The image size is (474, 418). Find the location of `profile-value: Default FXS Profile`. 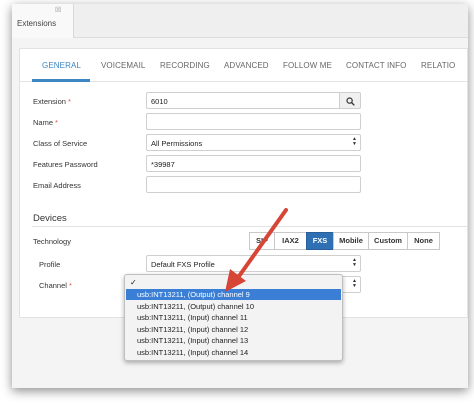

profile-value: Default FXS Profile is located at coordinates (183, 264).